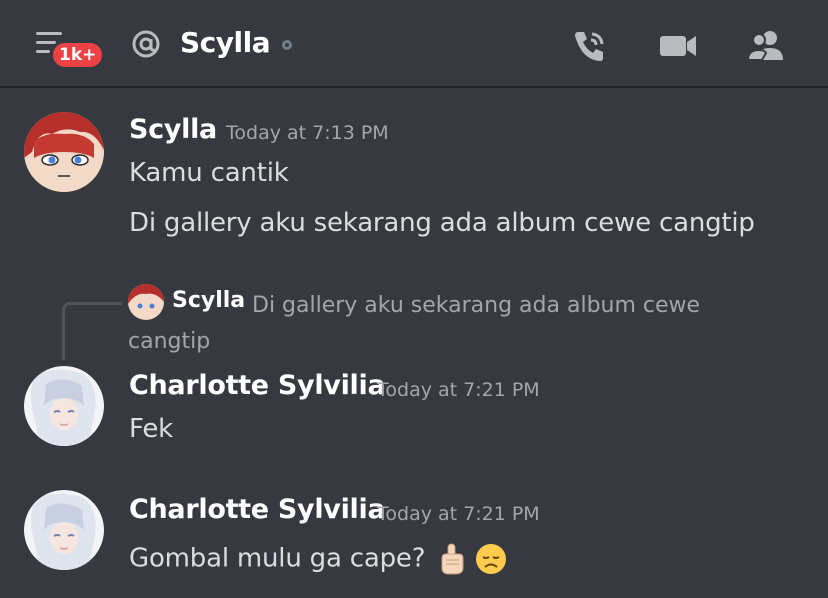 This screenshot has width=828, height=598. I want to click on channel-title: Scylla, so click(225, 42).